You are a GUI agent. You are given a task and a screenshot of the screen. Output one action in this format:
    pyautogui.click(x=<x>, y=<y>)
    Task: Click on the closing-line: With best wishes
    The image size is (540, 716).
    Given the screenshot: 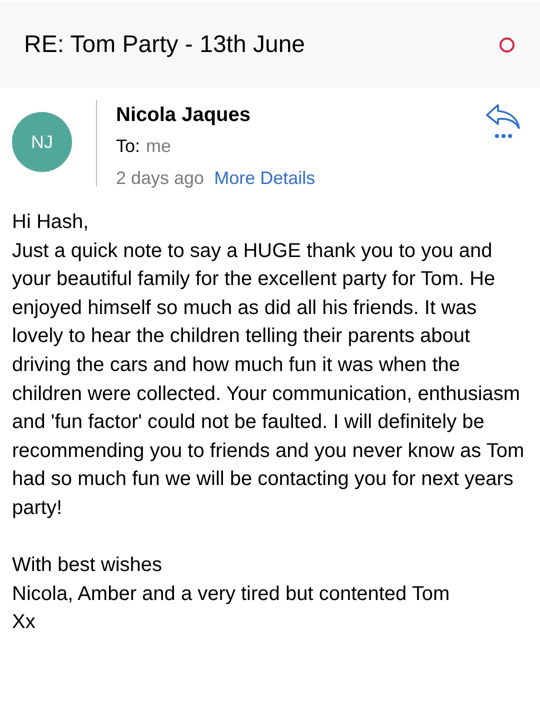 What is the action you would take?
    pyautogui.click(x=88, y=565)
    